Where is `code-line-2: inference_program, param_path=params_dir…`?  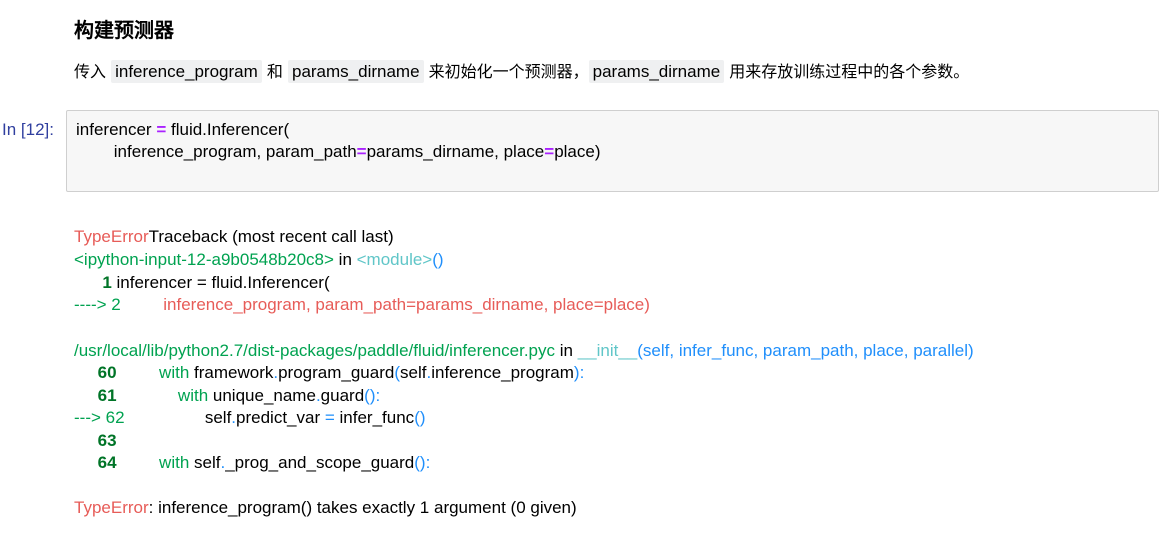
code-line-2: inference_program, param_path=params_dir… is located at coordinates (338, 151).